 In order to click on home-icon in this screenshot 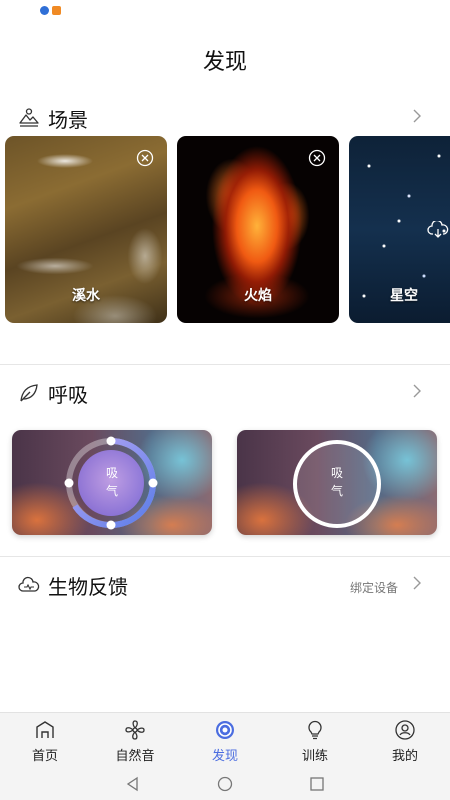, I will do `click(45, 729)`.